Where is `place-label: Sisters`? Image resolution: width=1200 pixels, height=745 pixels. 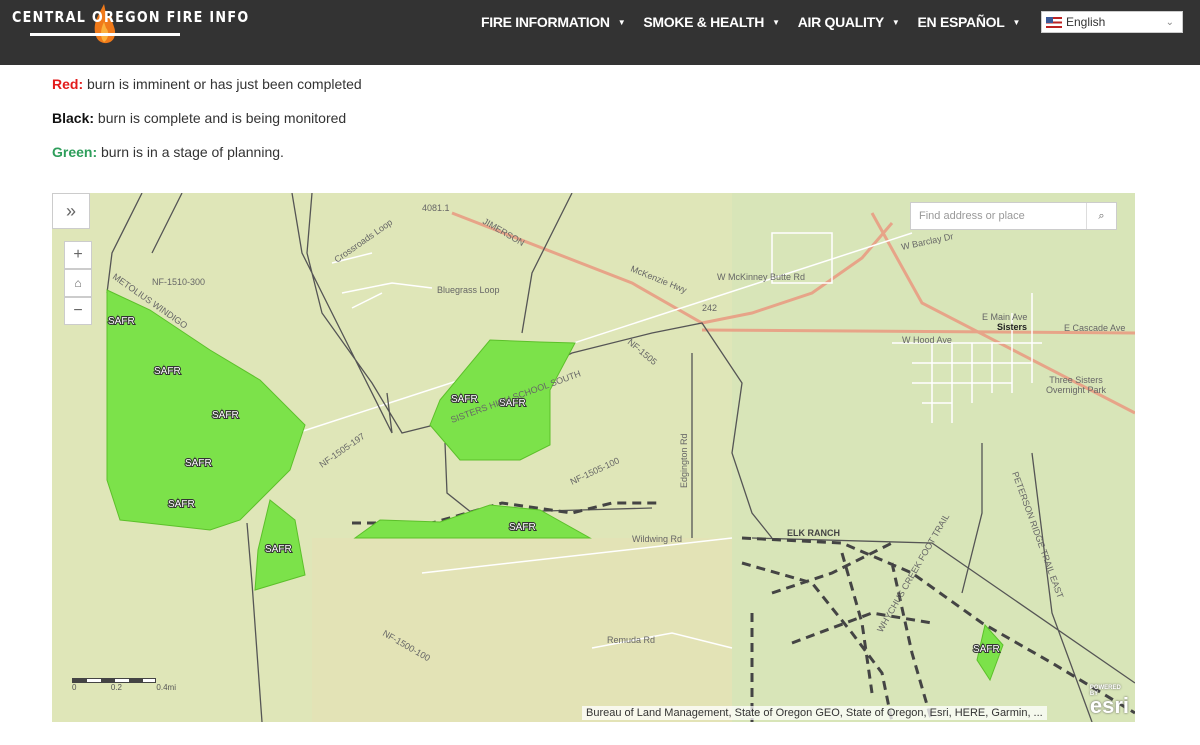
place-label: Sisters is located at coordinates (1012, 327).